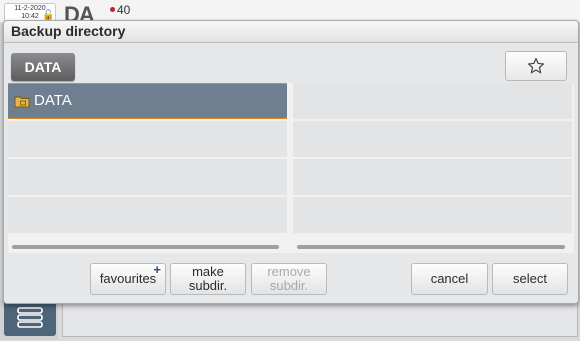 This screenshot has width=580, height=341. What do you see at coordinates (157, 269) in the screenshot?
I see `plus-icon: +` at bounding box center [157, 269].